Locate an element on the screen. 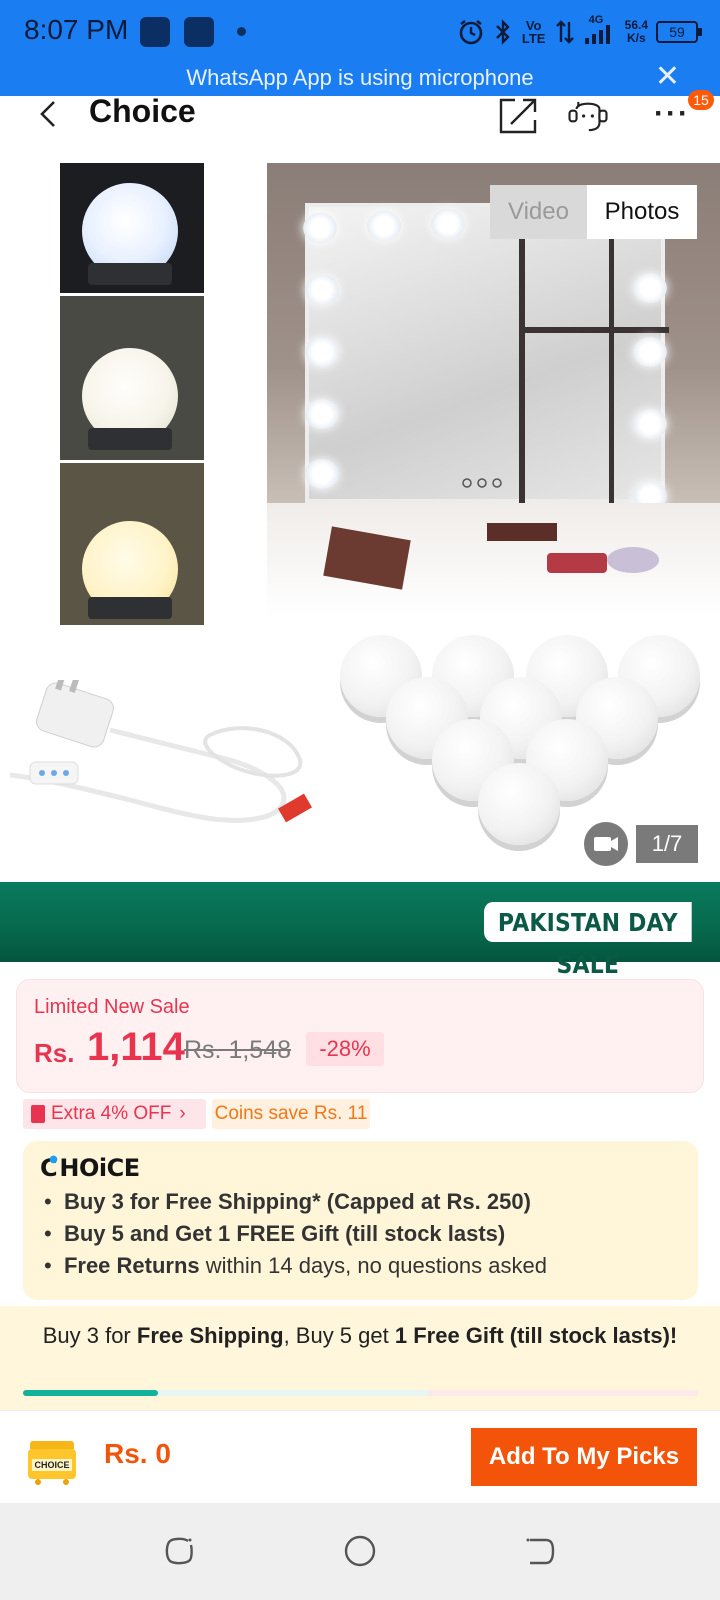 Image resolution: width=720 pixels, height=1600 pixels. promo-progress-fill is located at coordinates (90, 1393).